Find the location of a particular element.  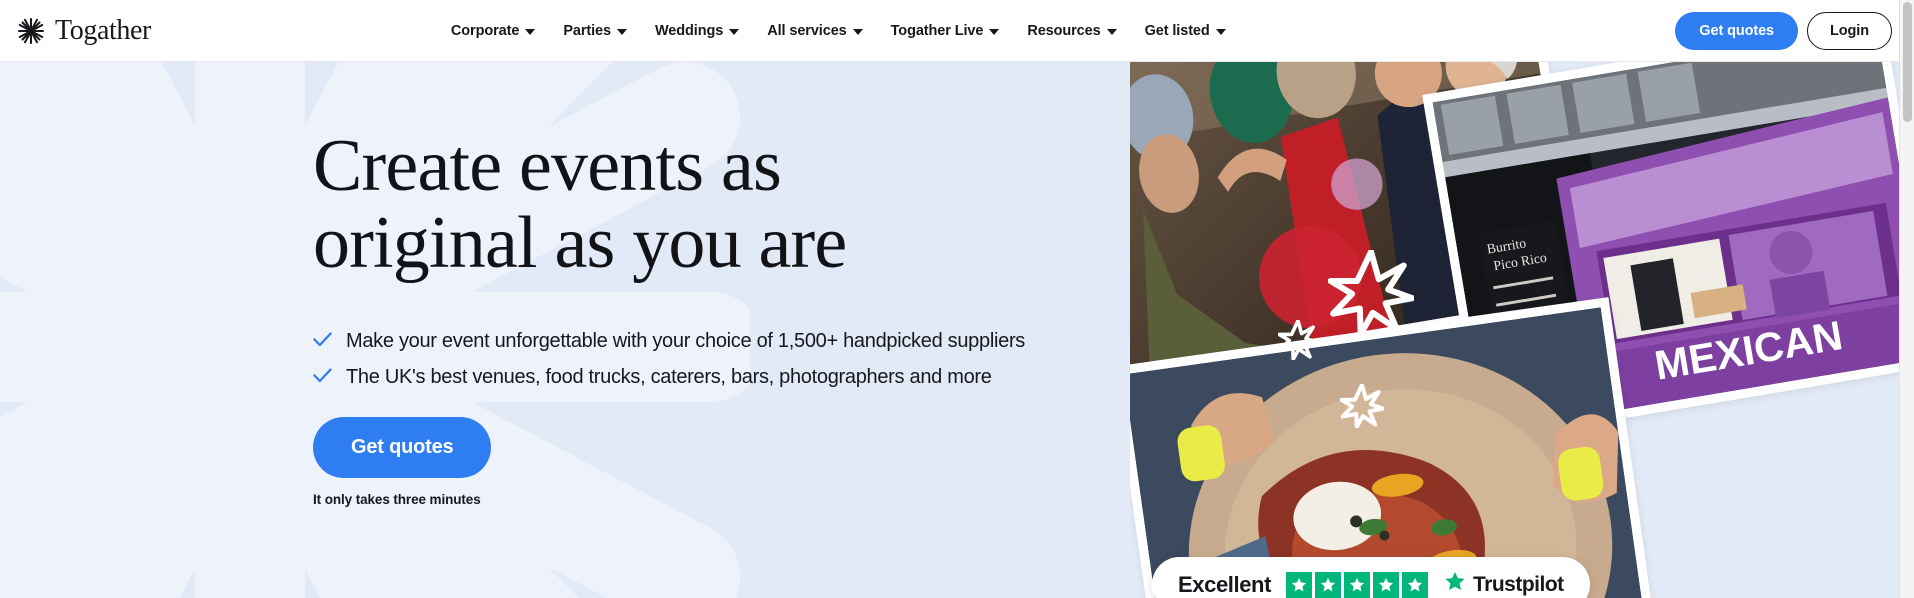

cta-helper-text: It only takes three minutes is located at coordinates (397, 499).